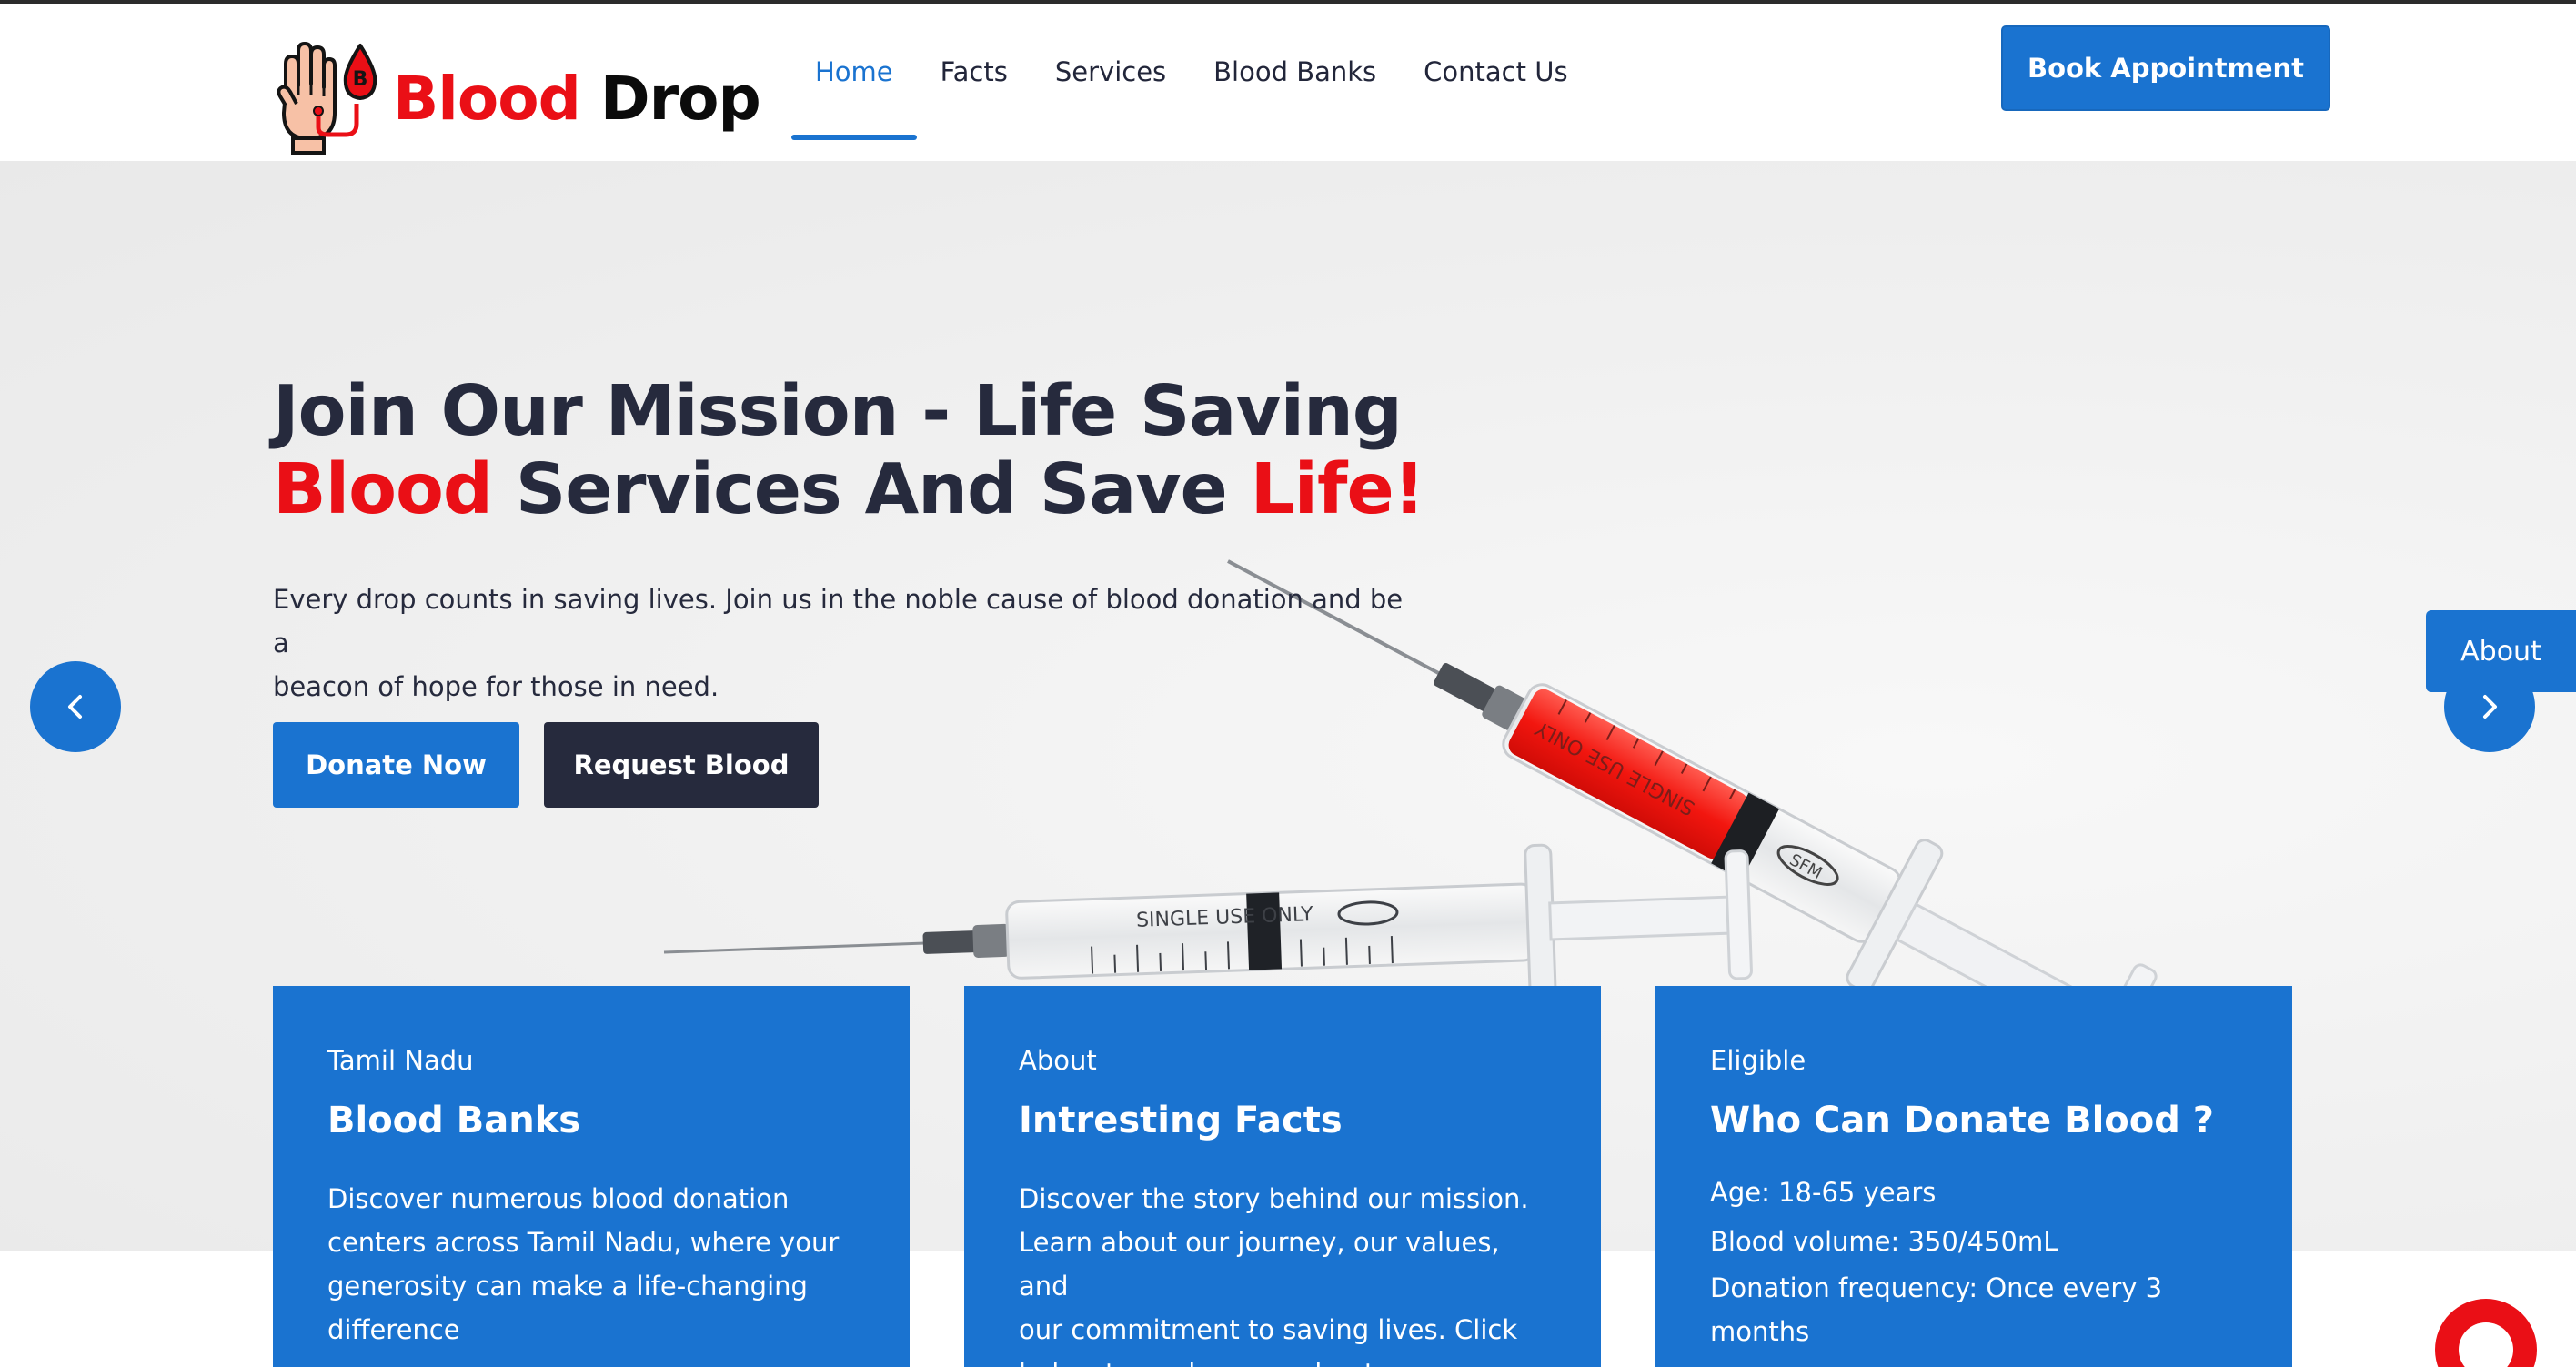  Describe the element at coordinates (2165, 68) in the screenshot. I see `book-appointment-button: Book Appointment` at that location.